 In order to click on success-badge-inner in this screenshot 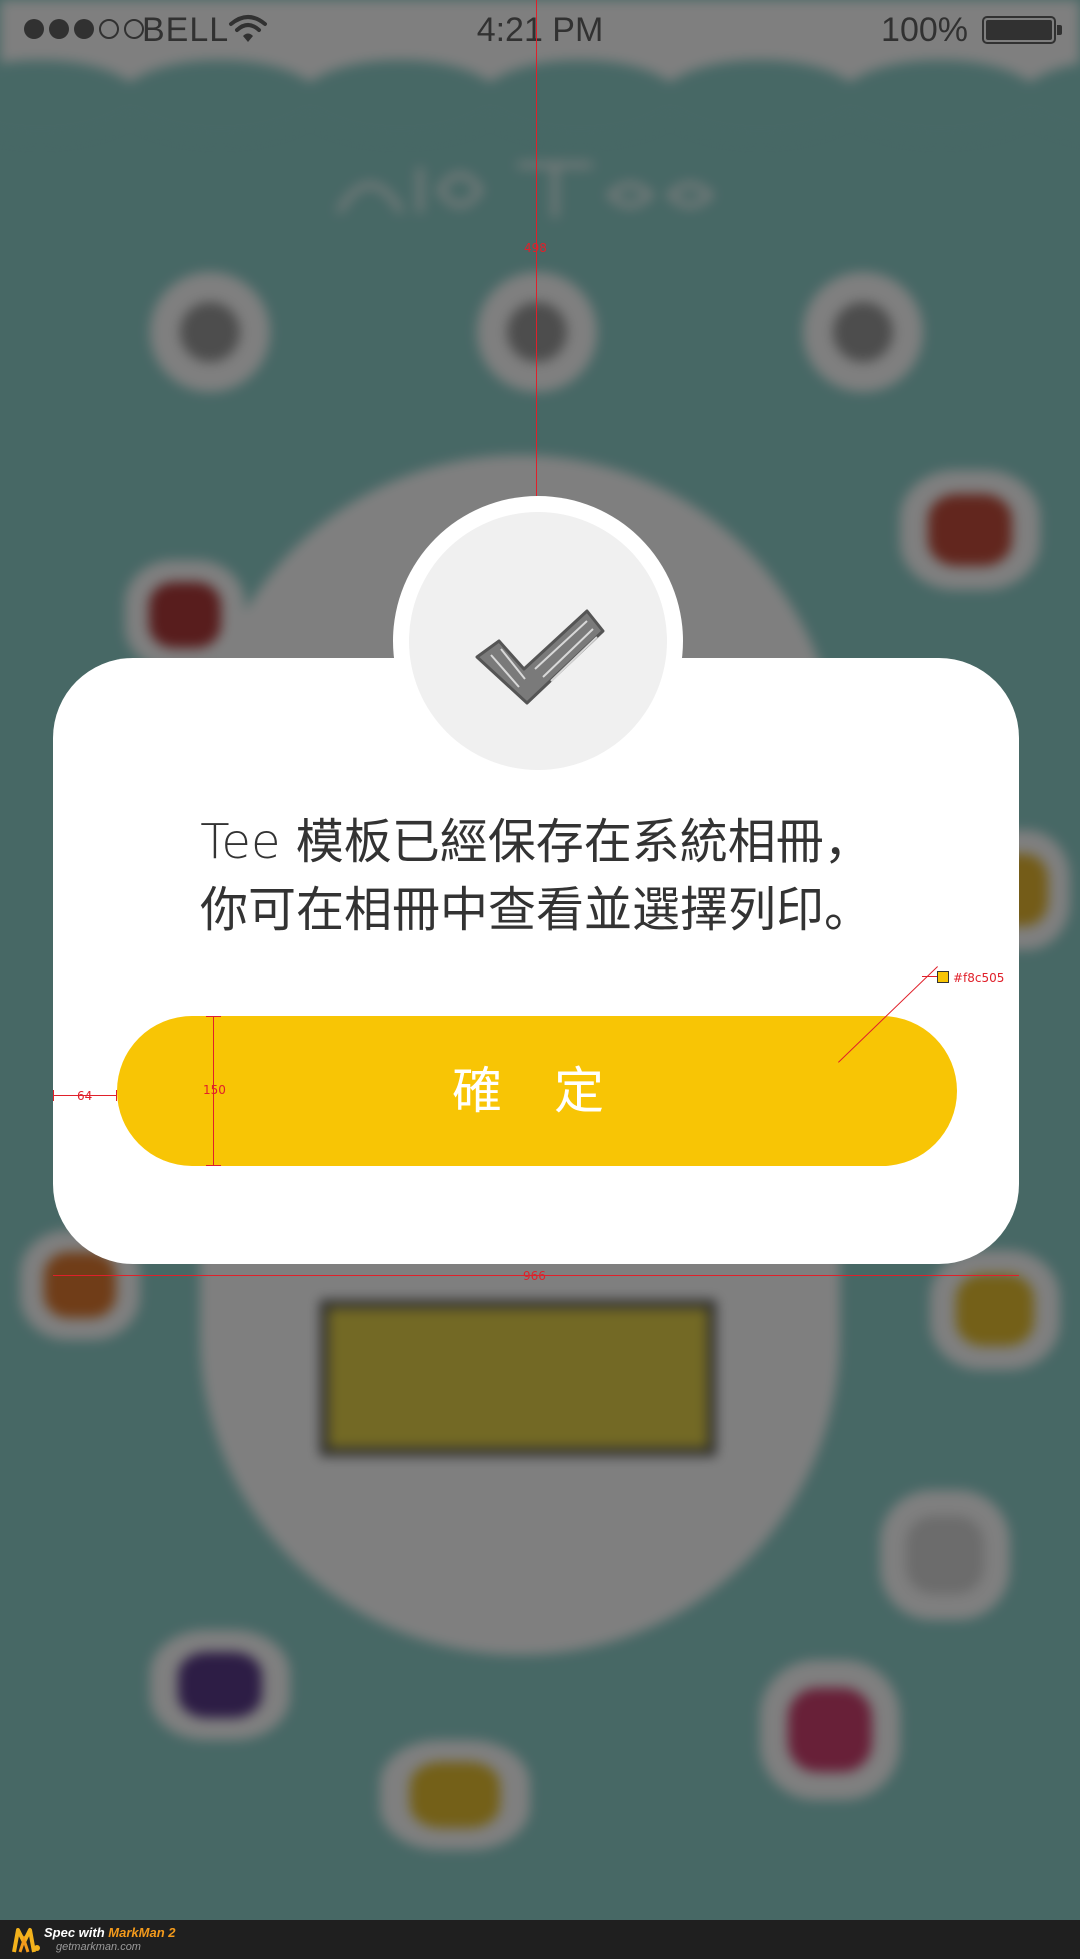, I will do `click(538, 641)`.